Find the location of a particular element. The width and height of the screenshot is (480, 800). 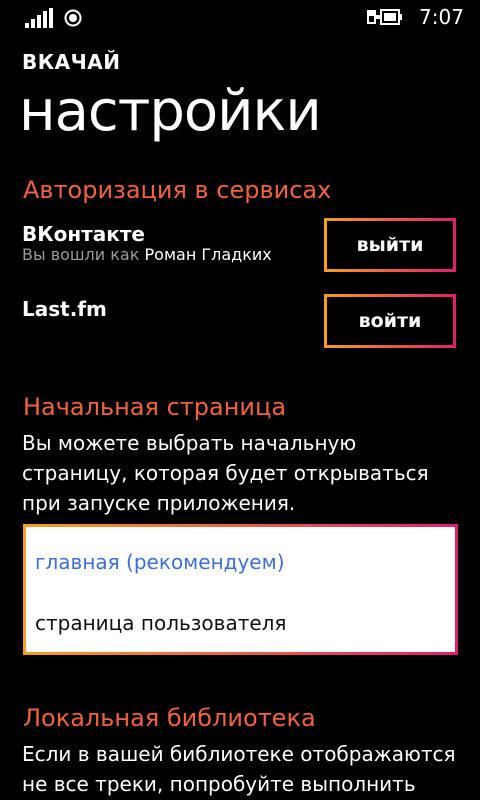

login-status-prefix: Вы вошли как is located at coordinates (81, 254).